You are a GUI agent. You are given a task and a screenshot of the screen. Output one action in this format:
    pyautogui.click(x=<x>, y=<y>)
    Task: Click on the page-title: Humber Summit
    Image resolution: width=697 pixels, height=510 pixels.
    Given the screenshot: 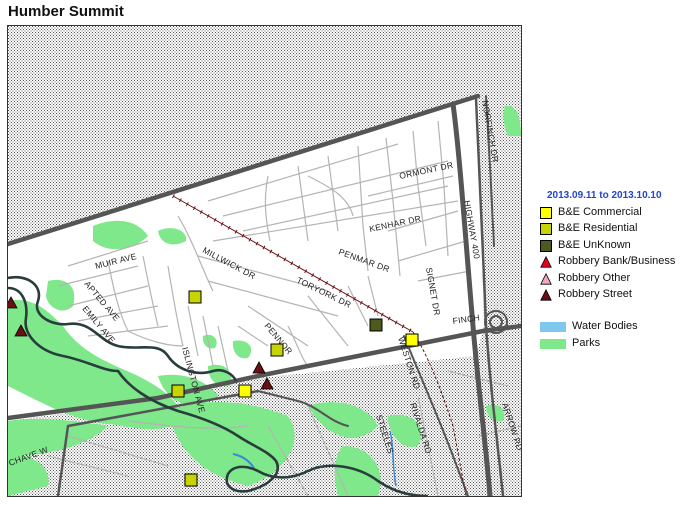 What is the action you would take?
    pyautogui.click(x=66, y=11)
    